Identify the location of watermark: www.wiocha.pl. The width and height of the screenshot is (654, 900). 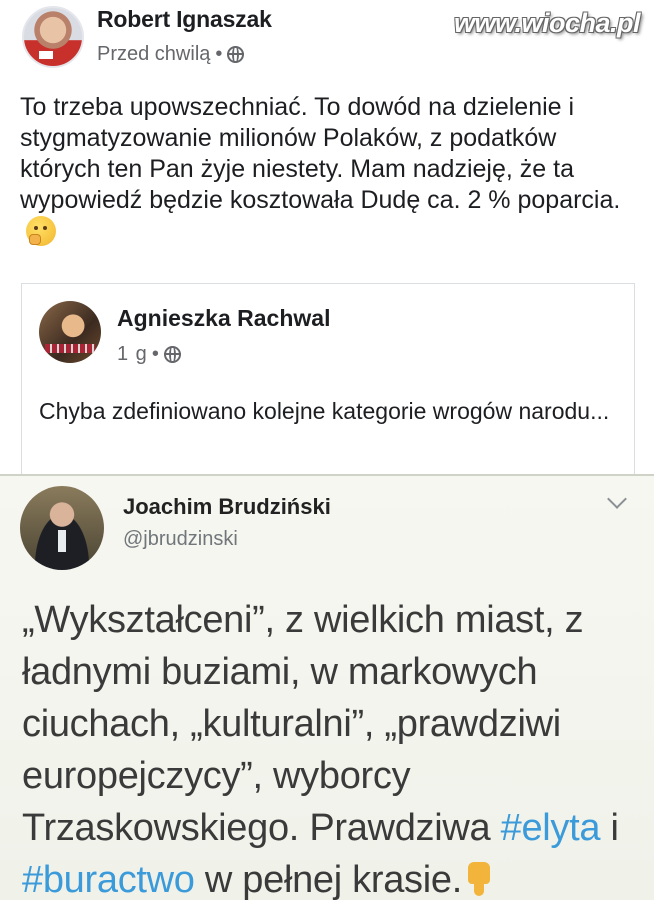
(547, 23).